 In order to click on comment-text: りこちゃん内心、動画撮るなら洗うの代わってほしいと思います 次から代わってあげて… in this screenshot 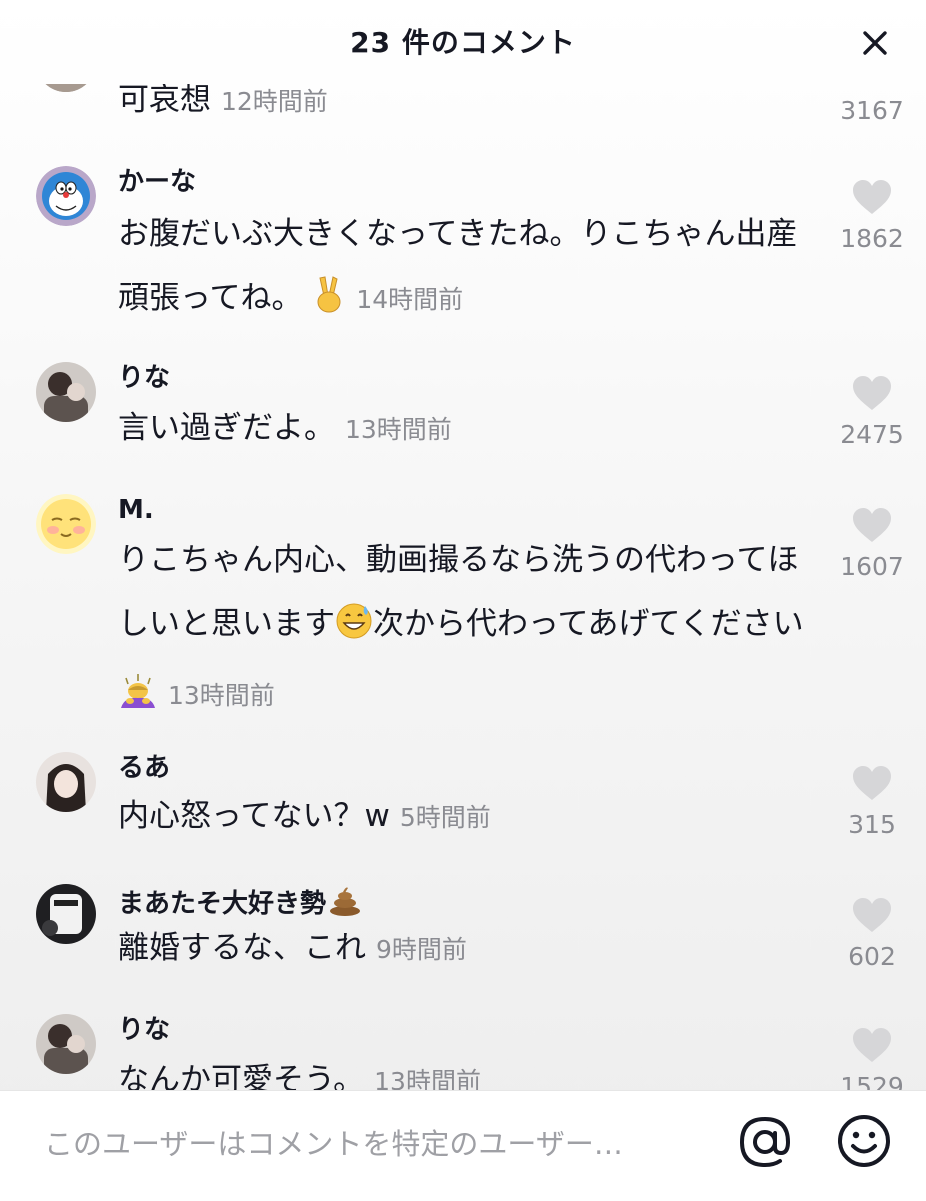, I will do `click(468, 630)`.